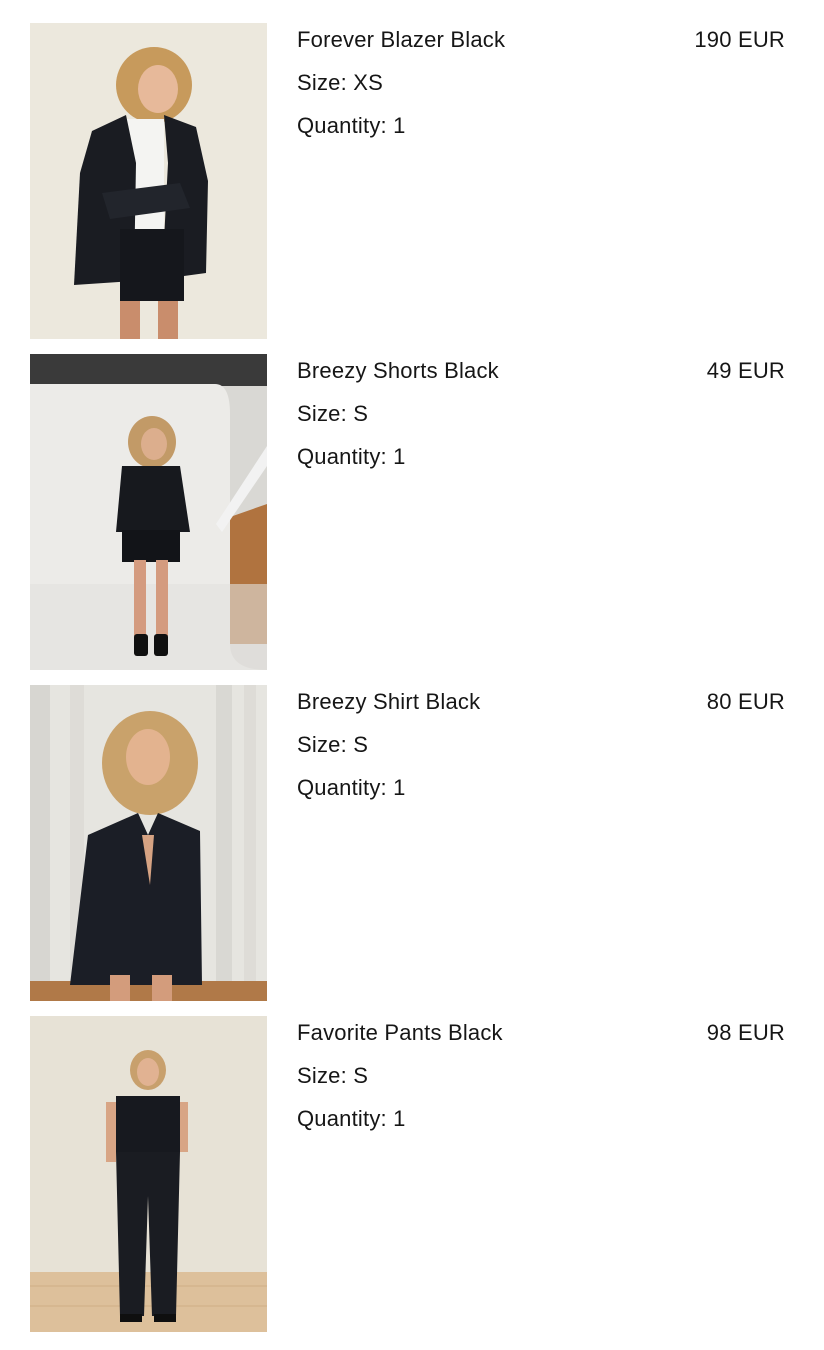 This screenshot has height=1350, width=824. What do you see at coordinates (745, 370) in the screenshot?
I see `product-price: 49 EUR` at bounding box center [745, 370].